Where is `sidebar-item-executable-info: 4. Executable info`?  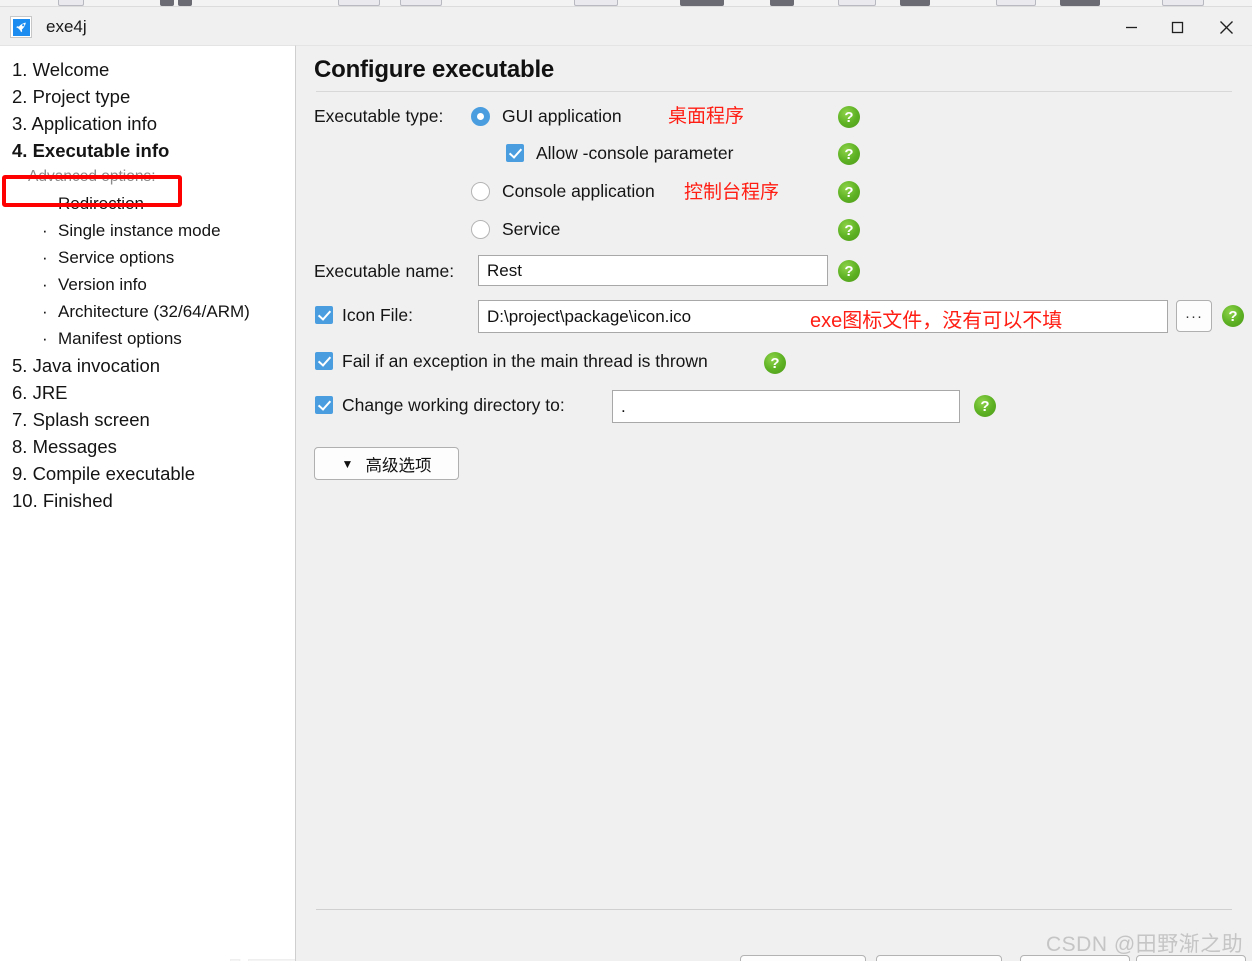 sidebar-item-executable-info: 4. Executable info is located at coordinates (153, 150).